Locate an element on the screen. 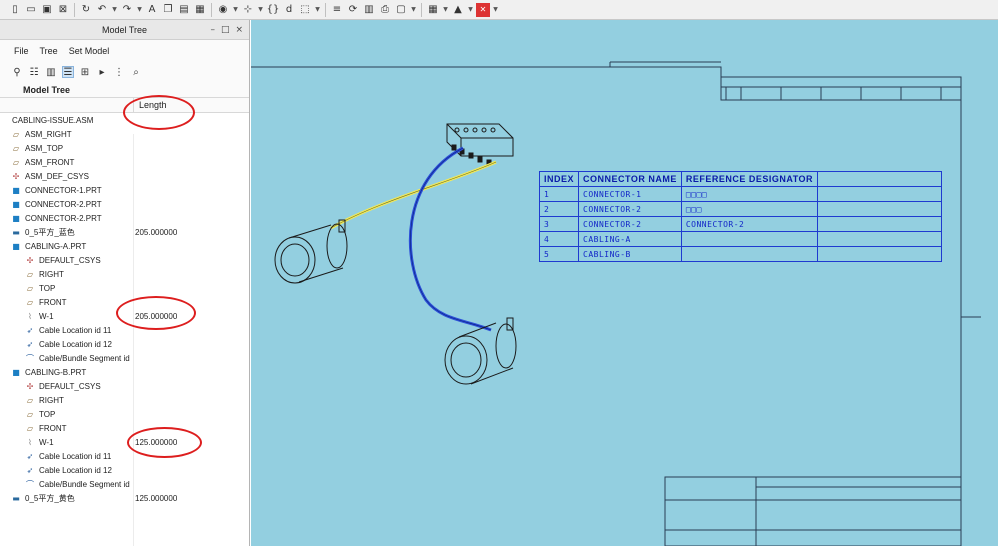  tree-row: ▱ FRONT is located at coordinates (124, 429).